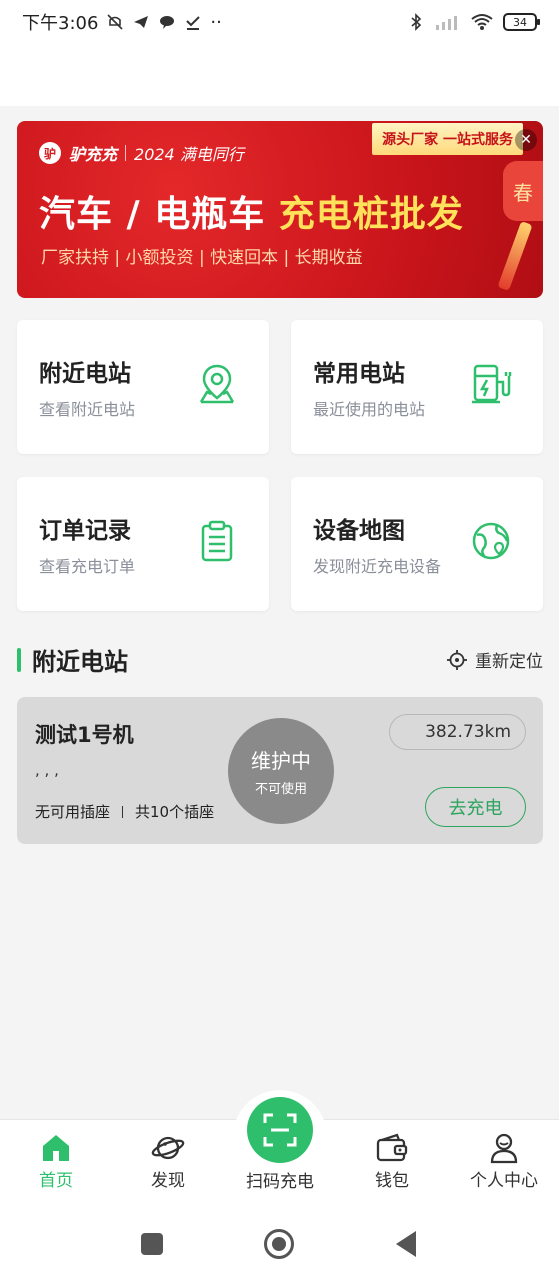 Image resolution: width=559 pixels, height=1280 pixels. I want to click on telegram-icon, so click(141, 22).